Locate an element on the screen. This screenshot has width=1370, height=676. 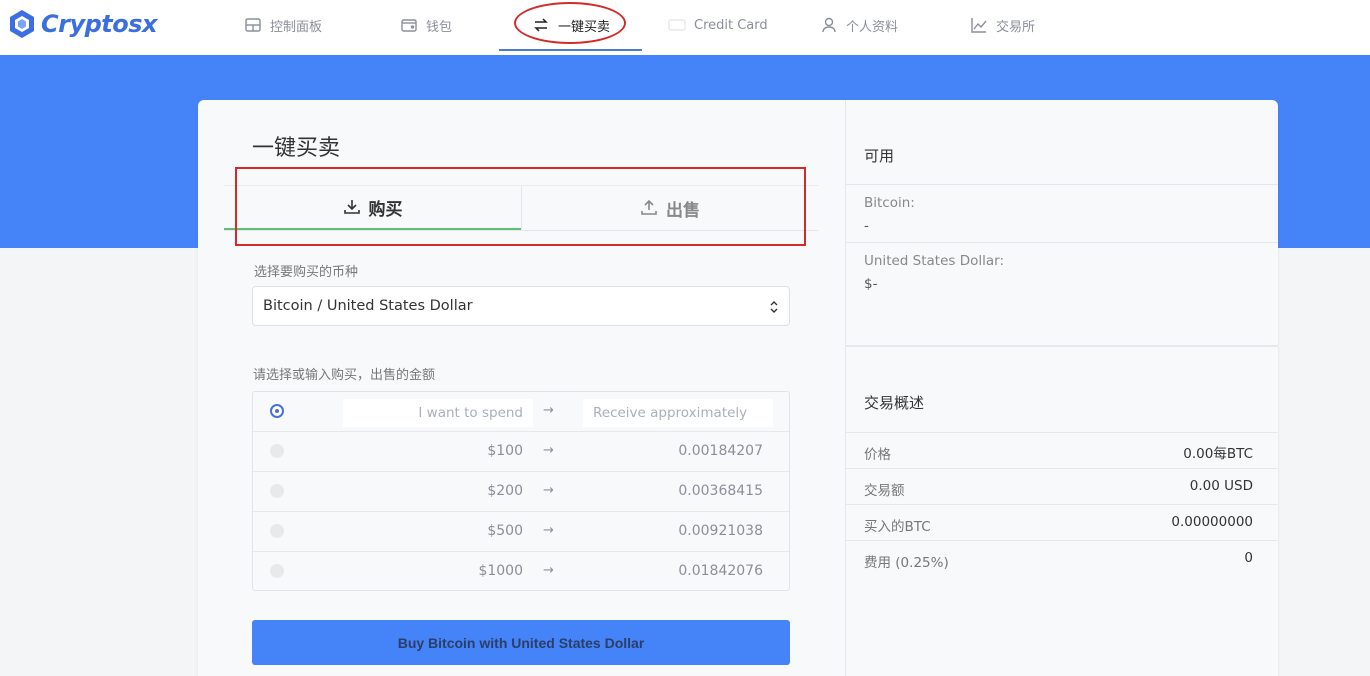
bitcoin-balance-label: Bitcoin: is located at coordinates (889, 203).